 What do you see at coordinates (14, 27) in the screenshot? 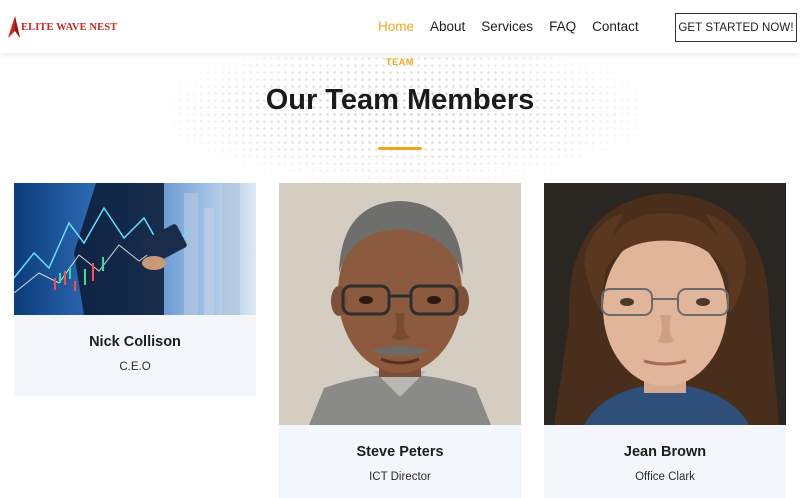
I see `arrow-logo-icon` at bounding box center [14, 27].